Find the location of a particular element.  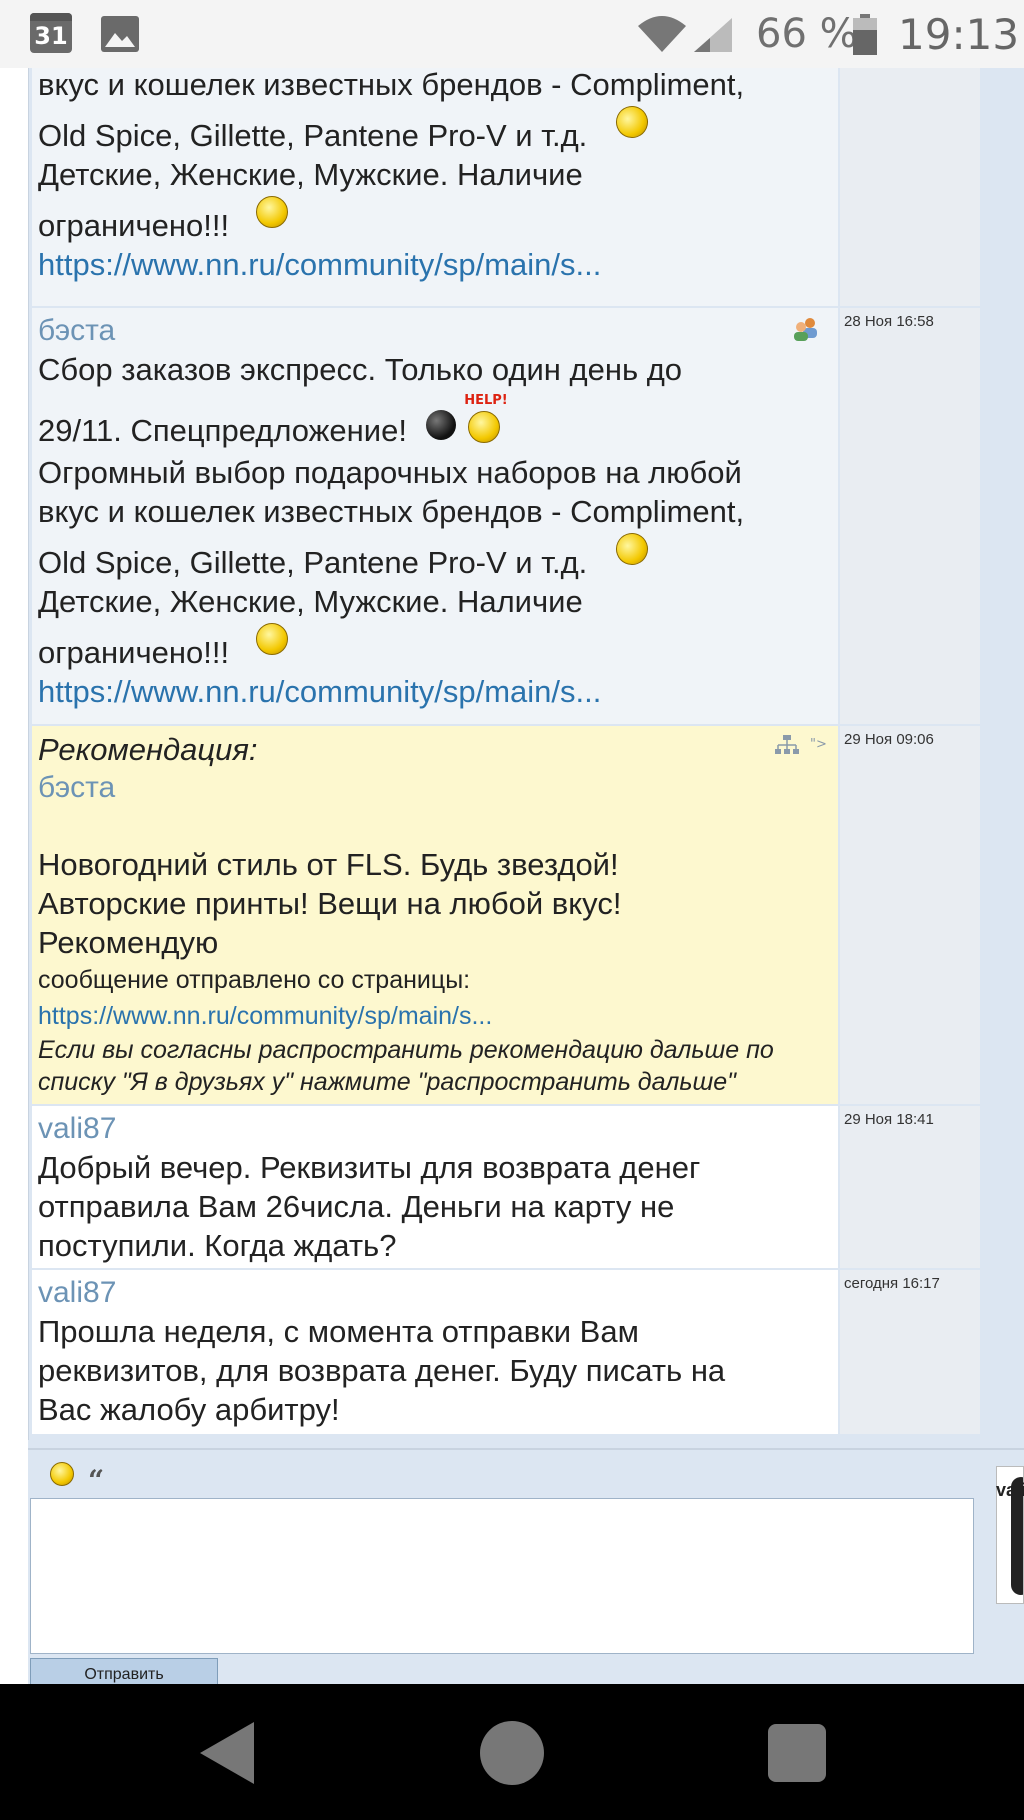

message-line: 29/11. Спецпредложение! is located at coordinates (222, 430).